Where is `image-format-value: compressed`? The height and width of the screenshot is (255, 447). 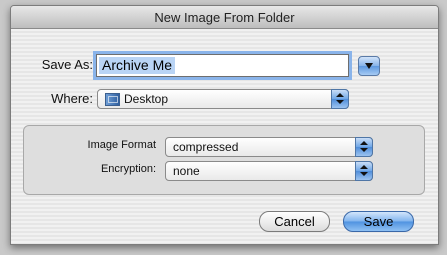 image-format-value: compressed is located at coordinates (206, 147).